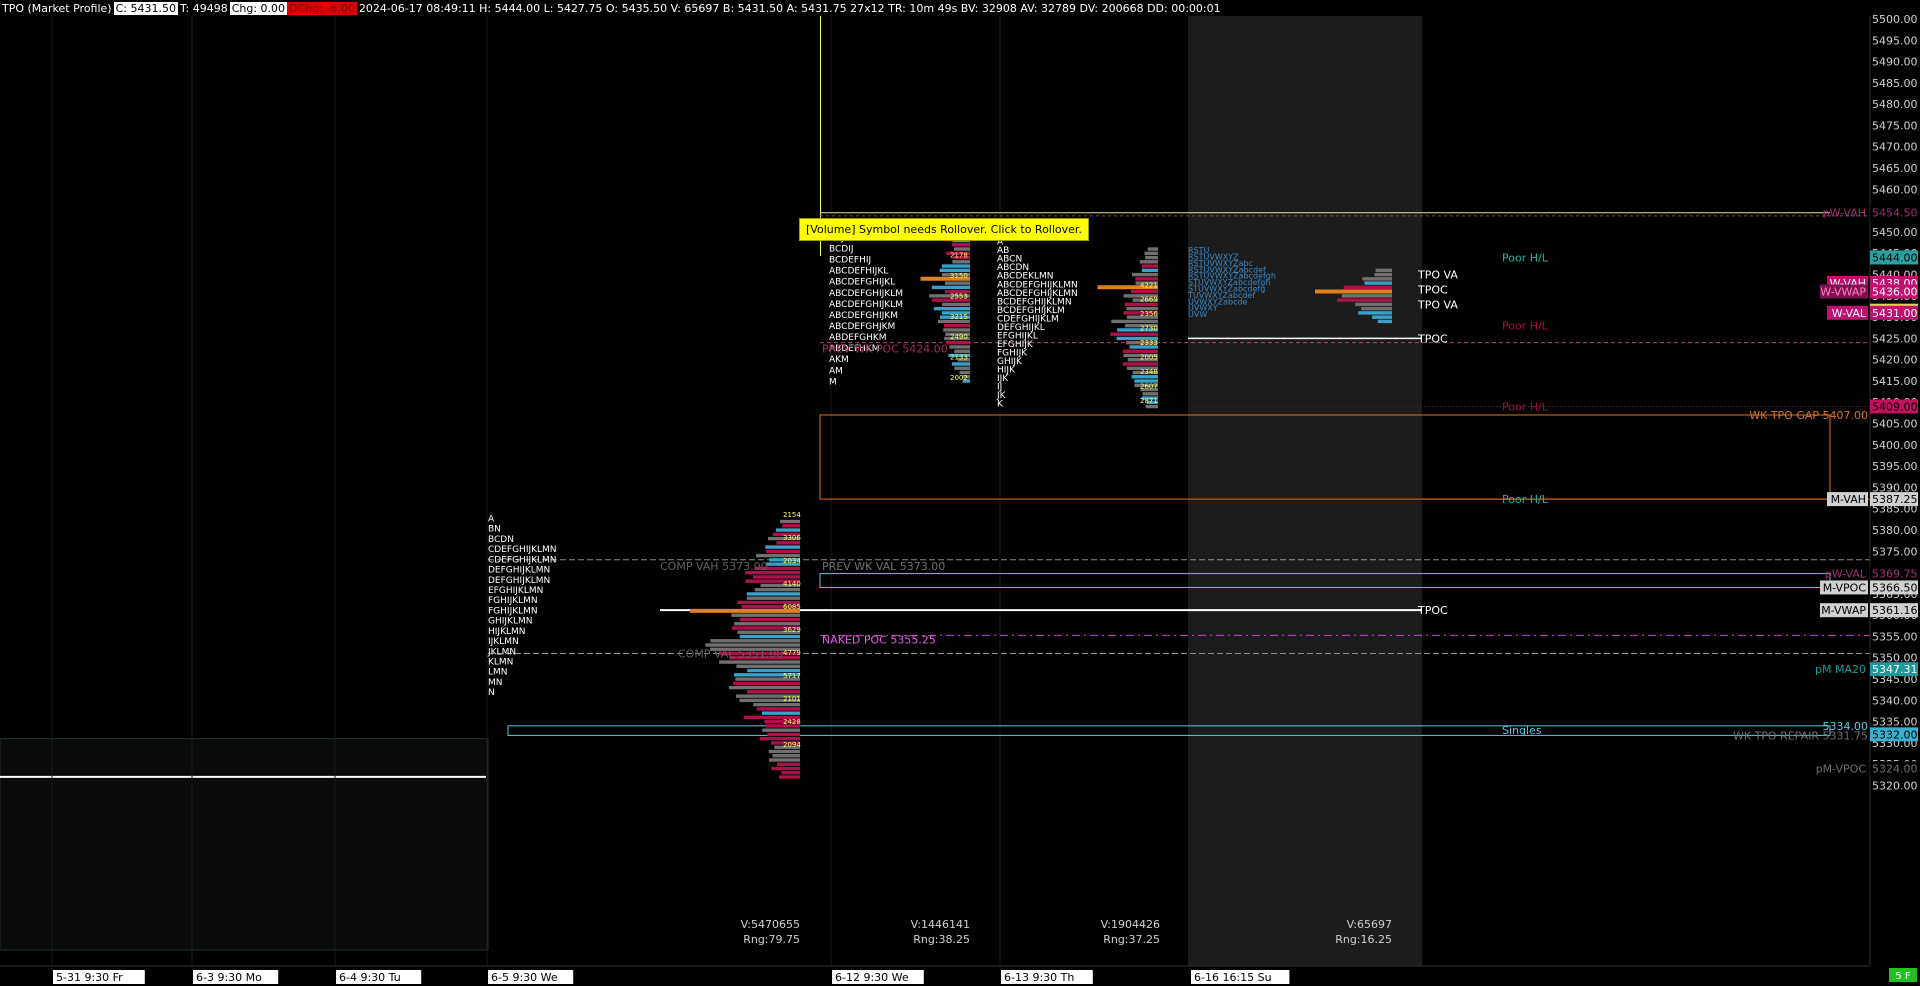 The width and height of the screenshot is (1920, 986). What do you see at coordinates (1903, 976) in the screenshot?
I see `timeframe-label: 5 F` at bounding box center [1903, 976].